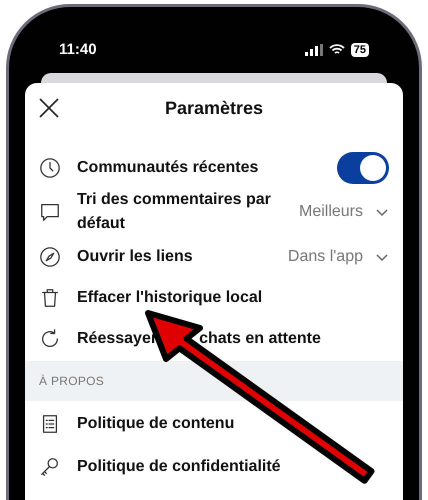 This screenshot has width=428, height=500. I want to click on row-label: chats en attente, so click(260, 338).